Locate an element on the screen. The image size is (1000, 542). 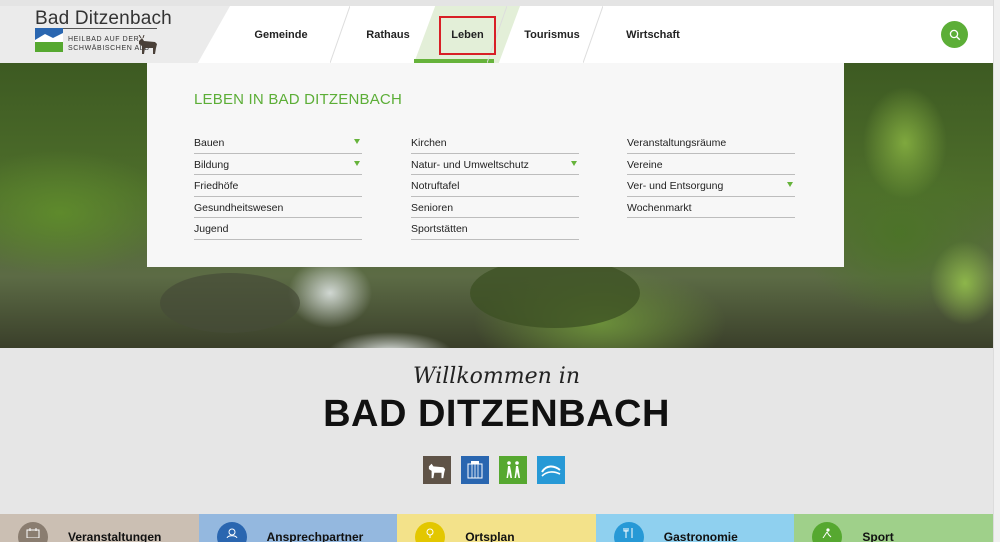
building-icon is located at coordinates (475, 470).